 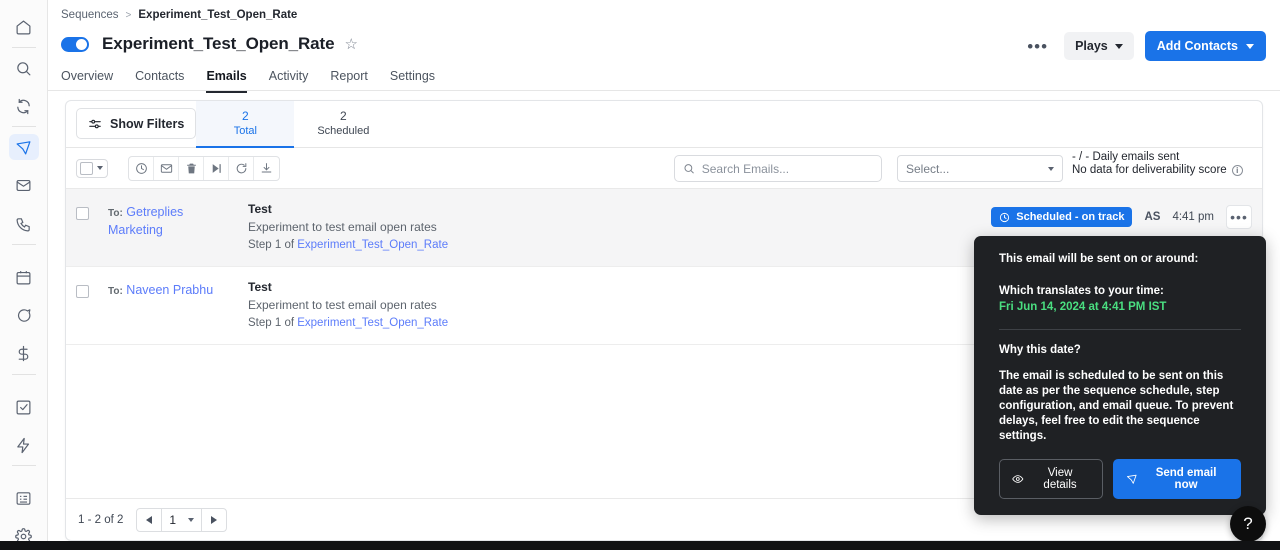 I want to click on chevron-right-icon, so click(x=214, y=519).